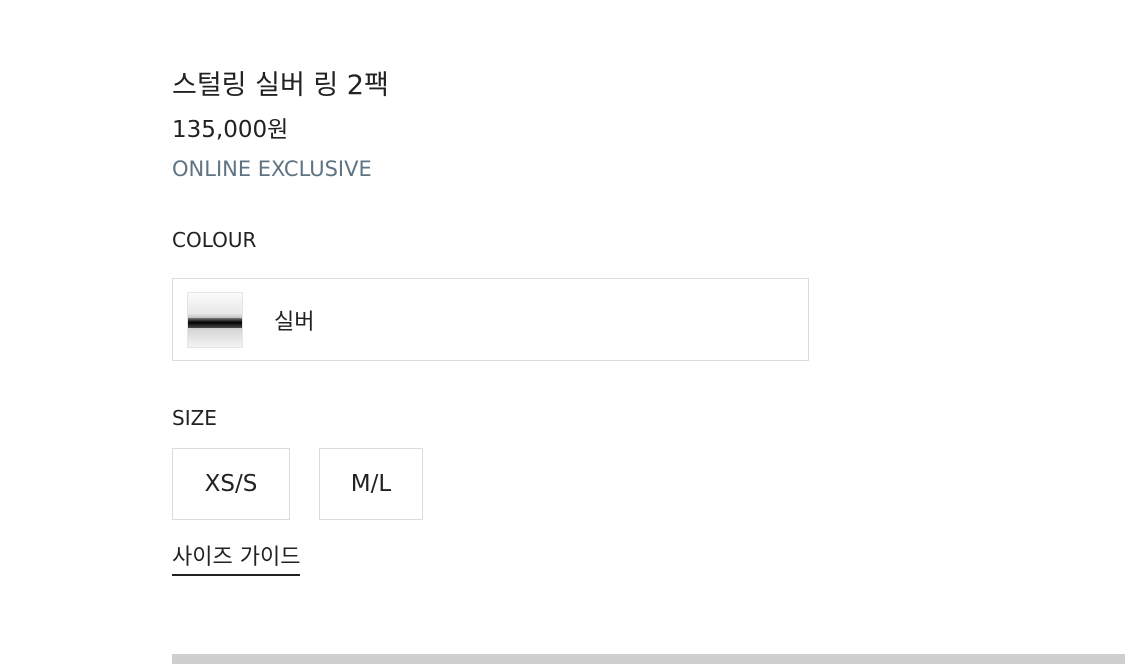 This screenshot has height=664, width=1125. I want to click on selected-colour-name: 실버, so click(294, 322).